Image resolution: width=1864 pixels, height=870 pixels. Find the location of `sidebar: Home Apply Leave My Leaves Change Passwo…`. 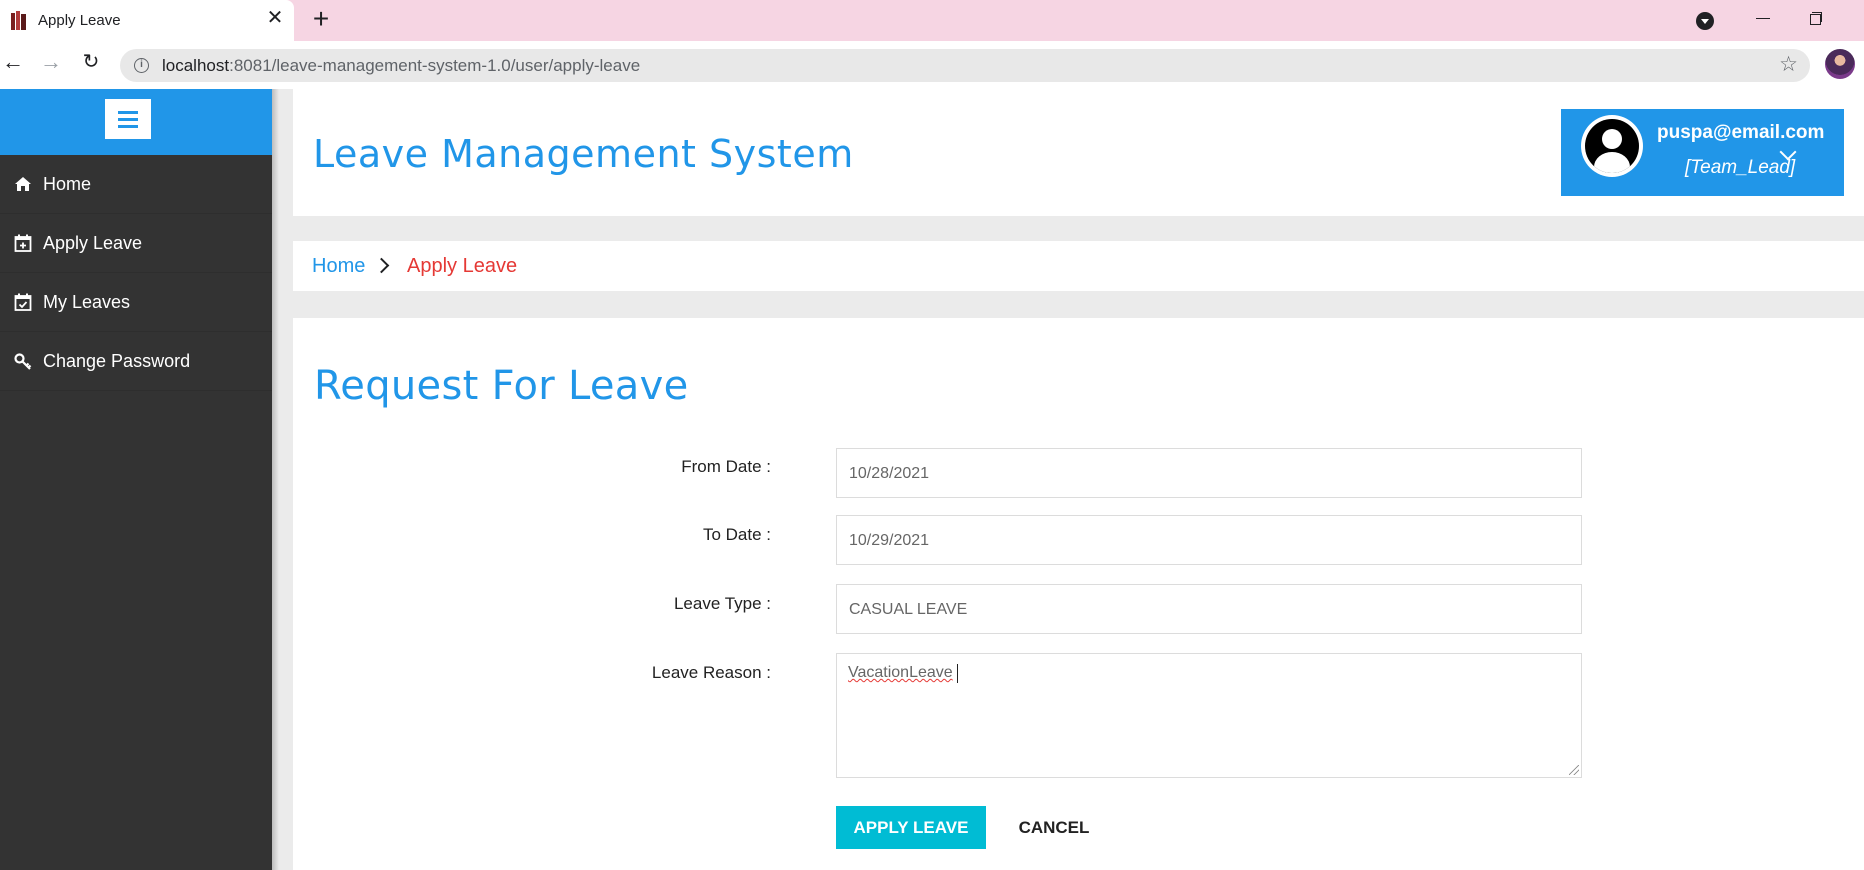

sidebar: Home Apply Leave My Leaves Change Passwo… is located at coordinates (136, 479).